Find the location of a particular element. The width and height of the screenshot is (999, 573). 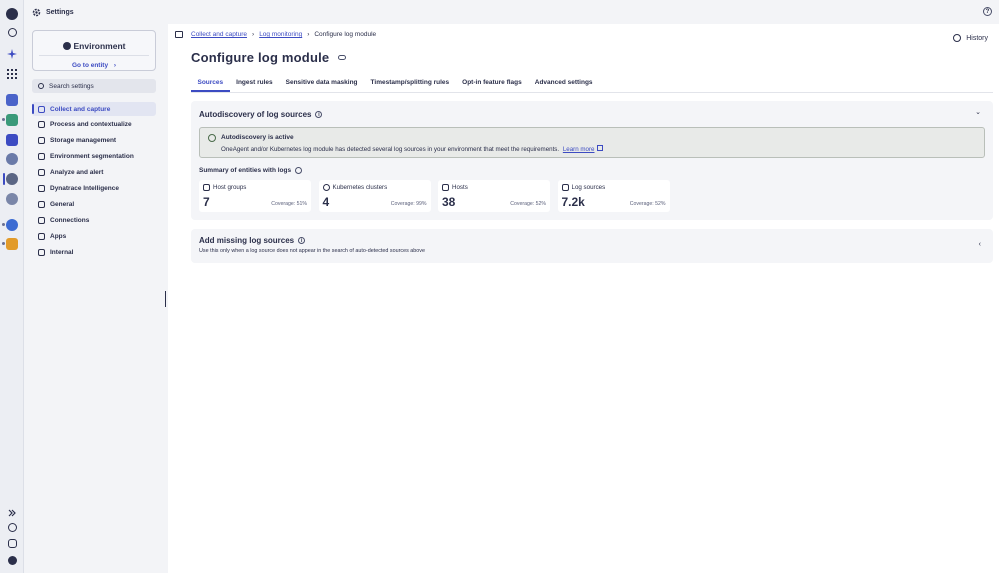

chevron-left-icon: ‹ is located at coordinates (980, 244).